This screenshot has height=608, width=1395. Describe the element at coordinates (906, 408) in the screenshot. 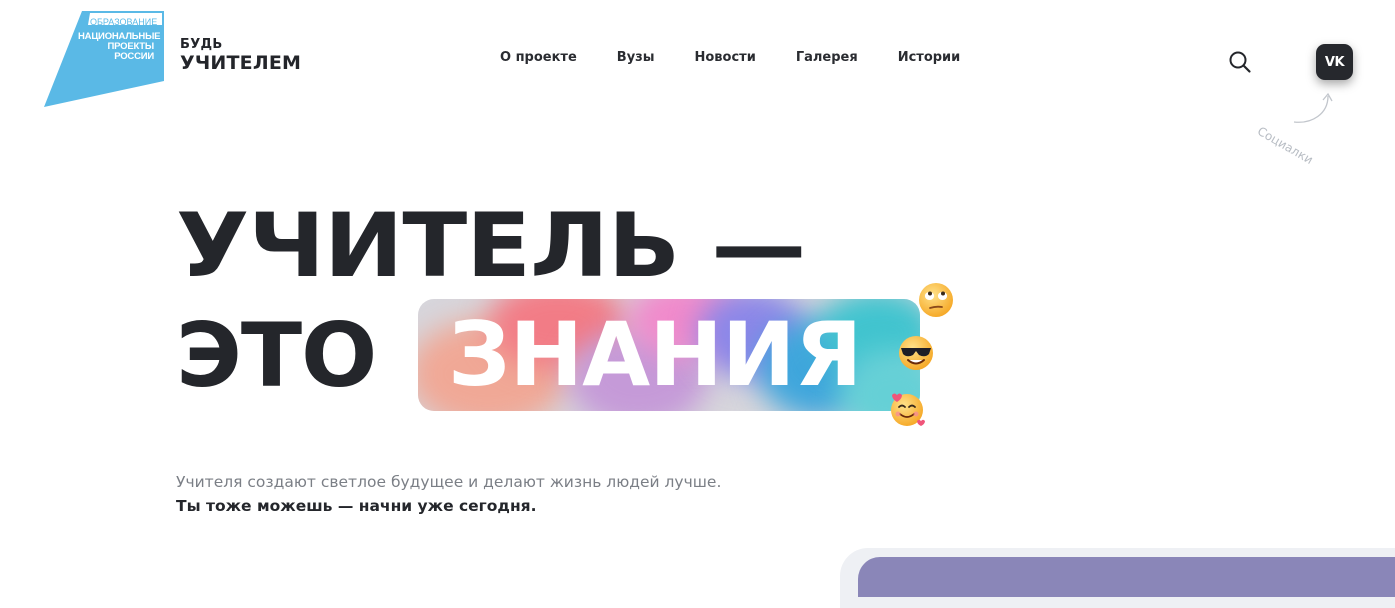

I see `smiling-face-with-hearts-icon` at that location.